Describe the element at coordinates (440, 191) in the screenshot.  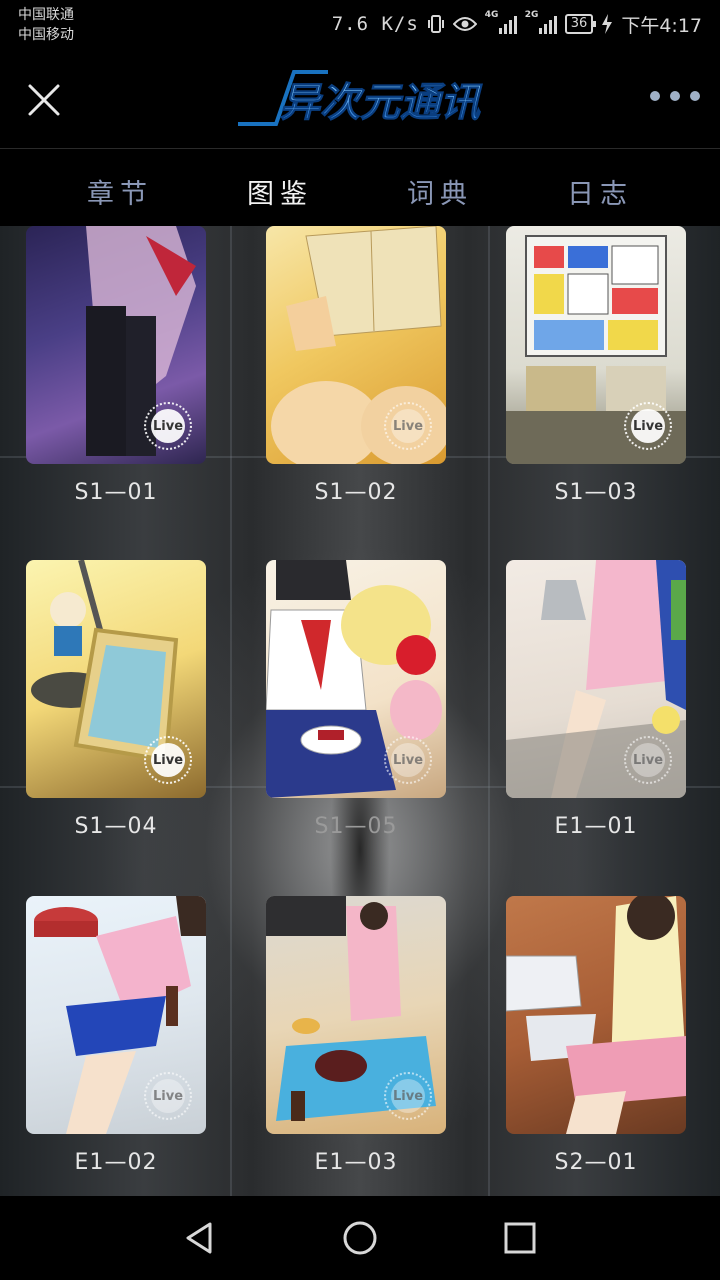
I see `tab-dictionary: 词典` at that location.